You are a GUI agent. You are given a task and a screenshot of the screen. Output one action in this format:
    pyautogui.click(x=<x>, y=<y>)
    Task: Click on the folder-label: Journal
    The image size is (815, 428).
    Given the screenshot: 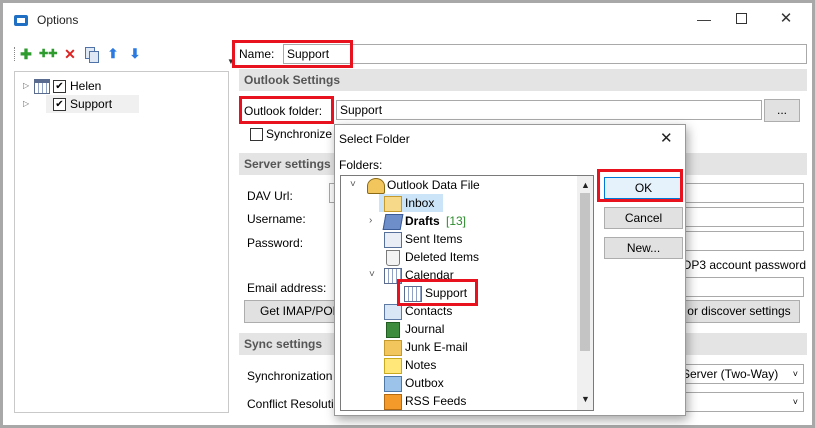 What is the action you would take?
    pyautogui.click(x=425, y=329)
    